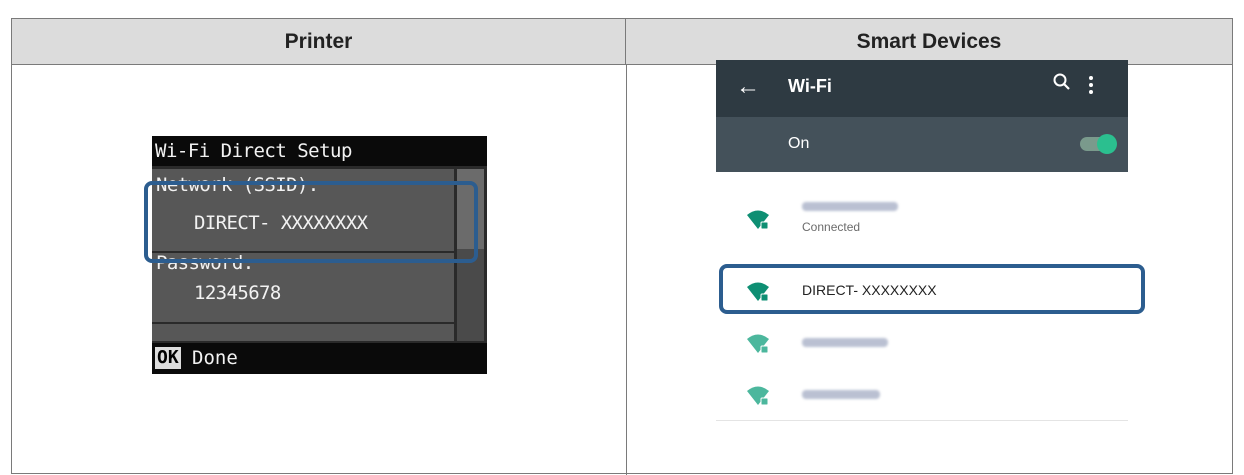 The height and width of the screenshot is (475, 1244). What do you see at coordinates (810, 86) in the screenshot?
I see `screen-title: Wi-Fi` at bounding box center [810, 86].